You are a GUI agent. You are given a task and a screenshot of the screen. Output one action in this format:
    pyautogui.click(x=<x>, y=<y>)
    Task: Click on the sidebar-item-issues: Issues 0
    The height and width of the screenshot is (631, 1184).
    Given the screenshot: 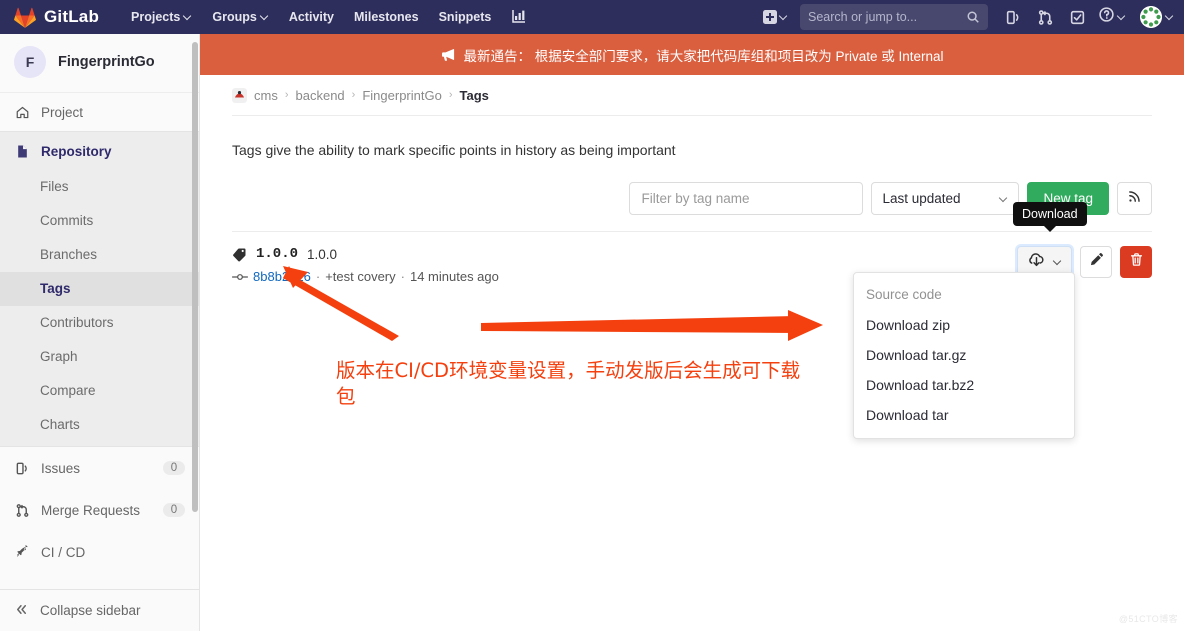 What is the action you would take?
    pyautogui.click(x=99, y=468)
    